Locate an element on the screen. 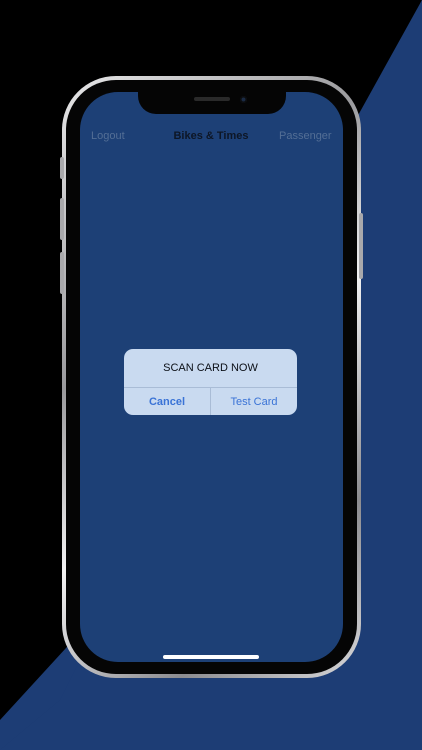  volume-down-button is located at coordinates (62, 273).